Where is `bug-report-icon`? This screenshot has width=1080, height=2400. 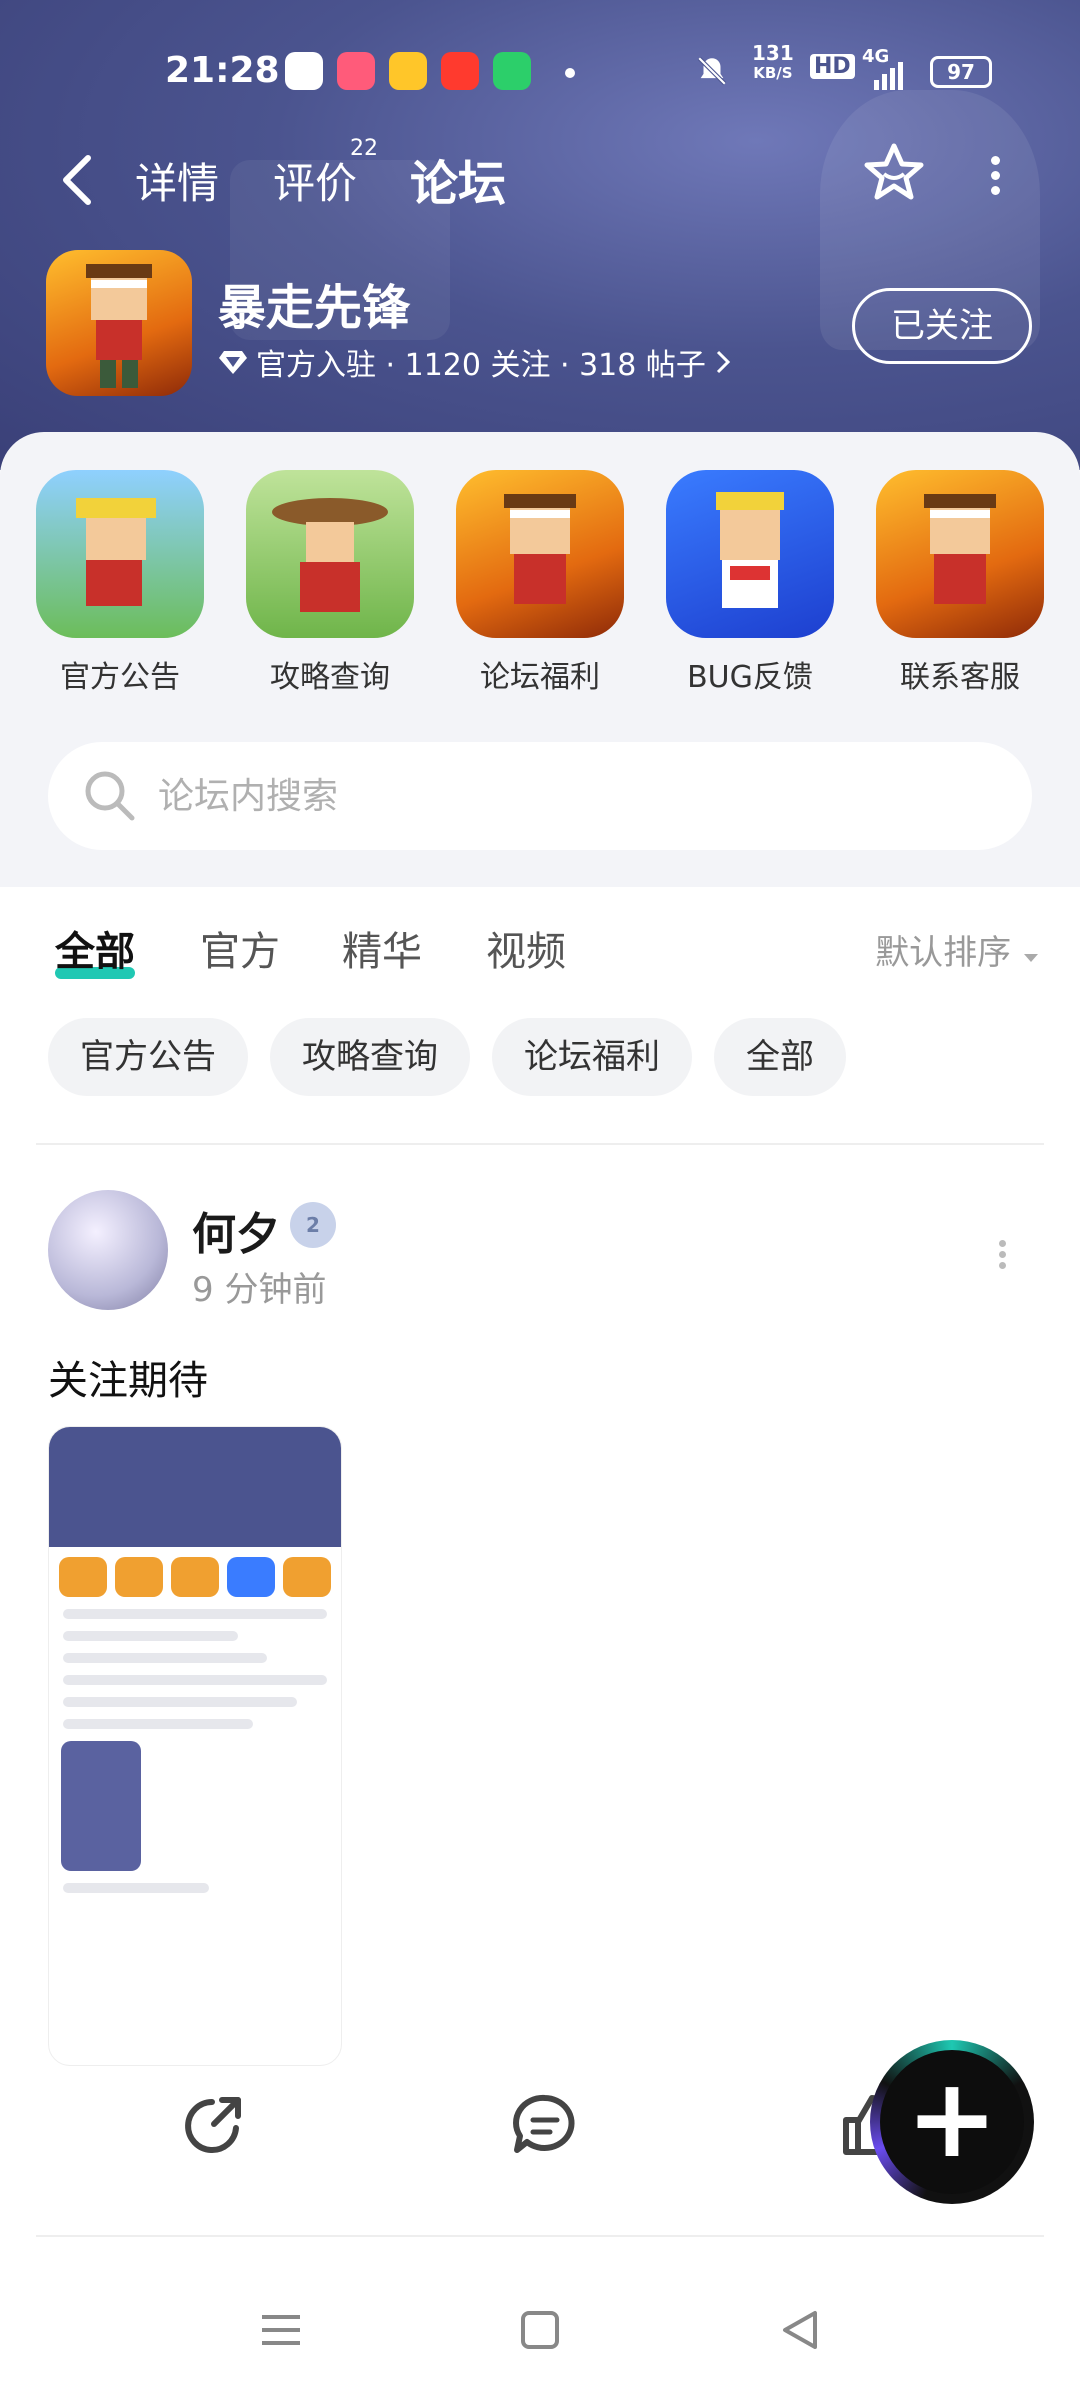 bug-report-icon is located at coordinates (750, 554).